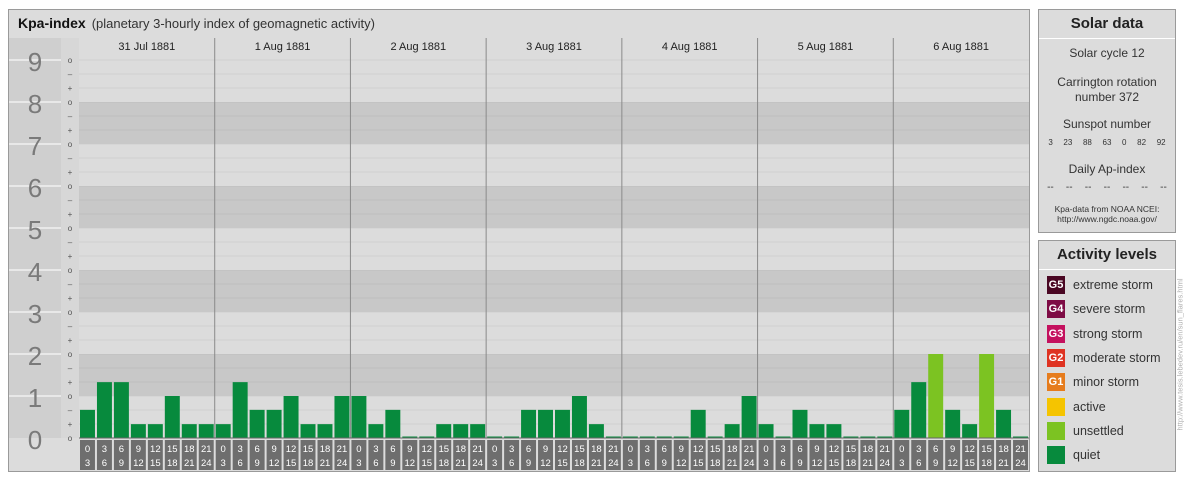 The height and width of the screenshot is (480, 1184). Describe the element at coordinates (283, 47) in the screenshot. I see `day-label: 1 Aug 1881` at that location.